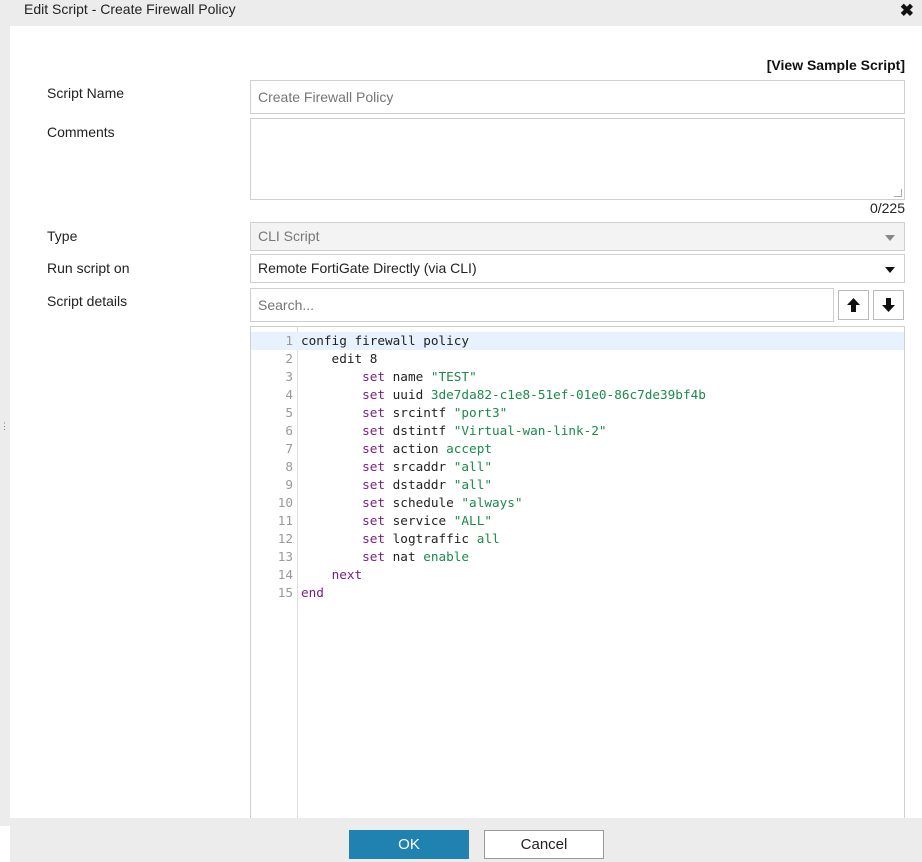 Image resolution: width=922 pixels, height=862 pixels. Describe the element at coordinates (289, 394) in the screenshot. I see `line-number: 4` at that location.